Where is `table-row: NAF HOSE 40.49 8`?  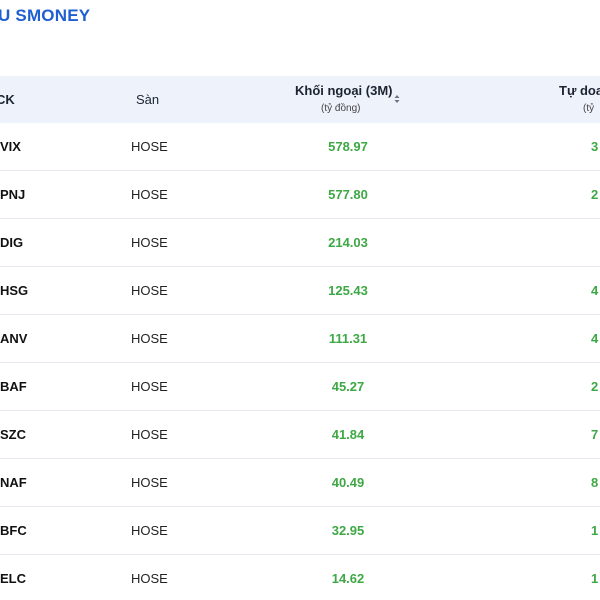
table-row: NAF HOSE 40.49 8 is located at coordinates (300, 483).